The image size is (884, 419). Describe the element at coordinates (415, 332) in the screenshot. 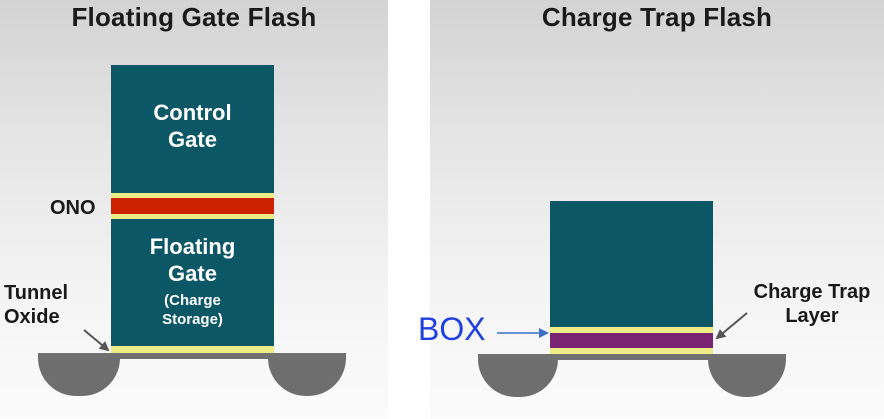

I see `pointer-arrows` at that location.